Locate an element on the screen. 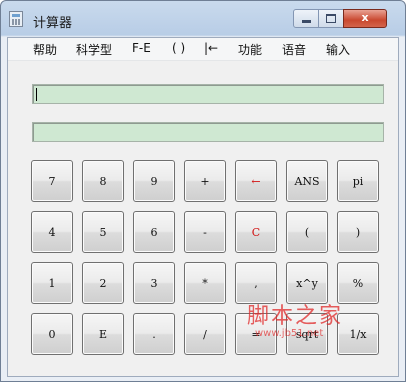 The image size is (408, 384). key-clear: C is located at coordinates (256, 232).